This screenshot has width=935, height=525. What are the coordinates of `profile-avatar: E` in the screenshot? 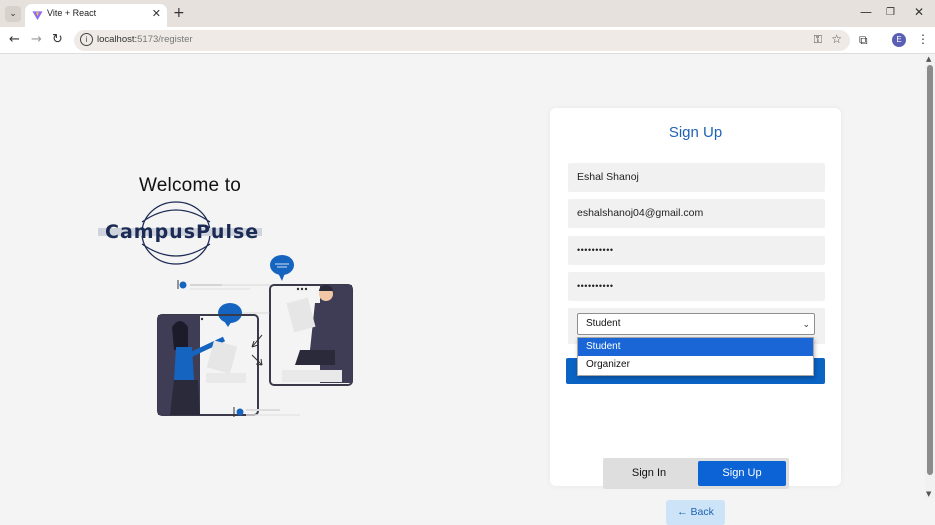 It's located at (899, 40).